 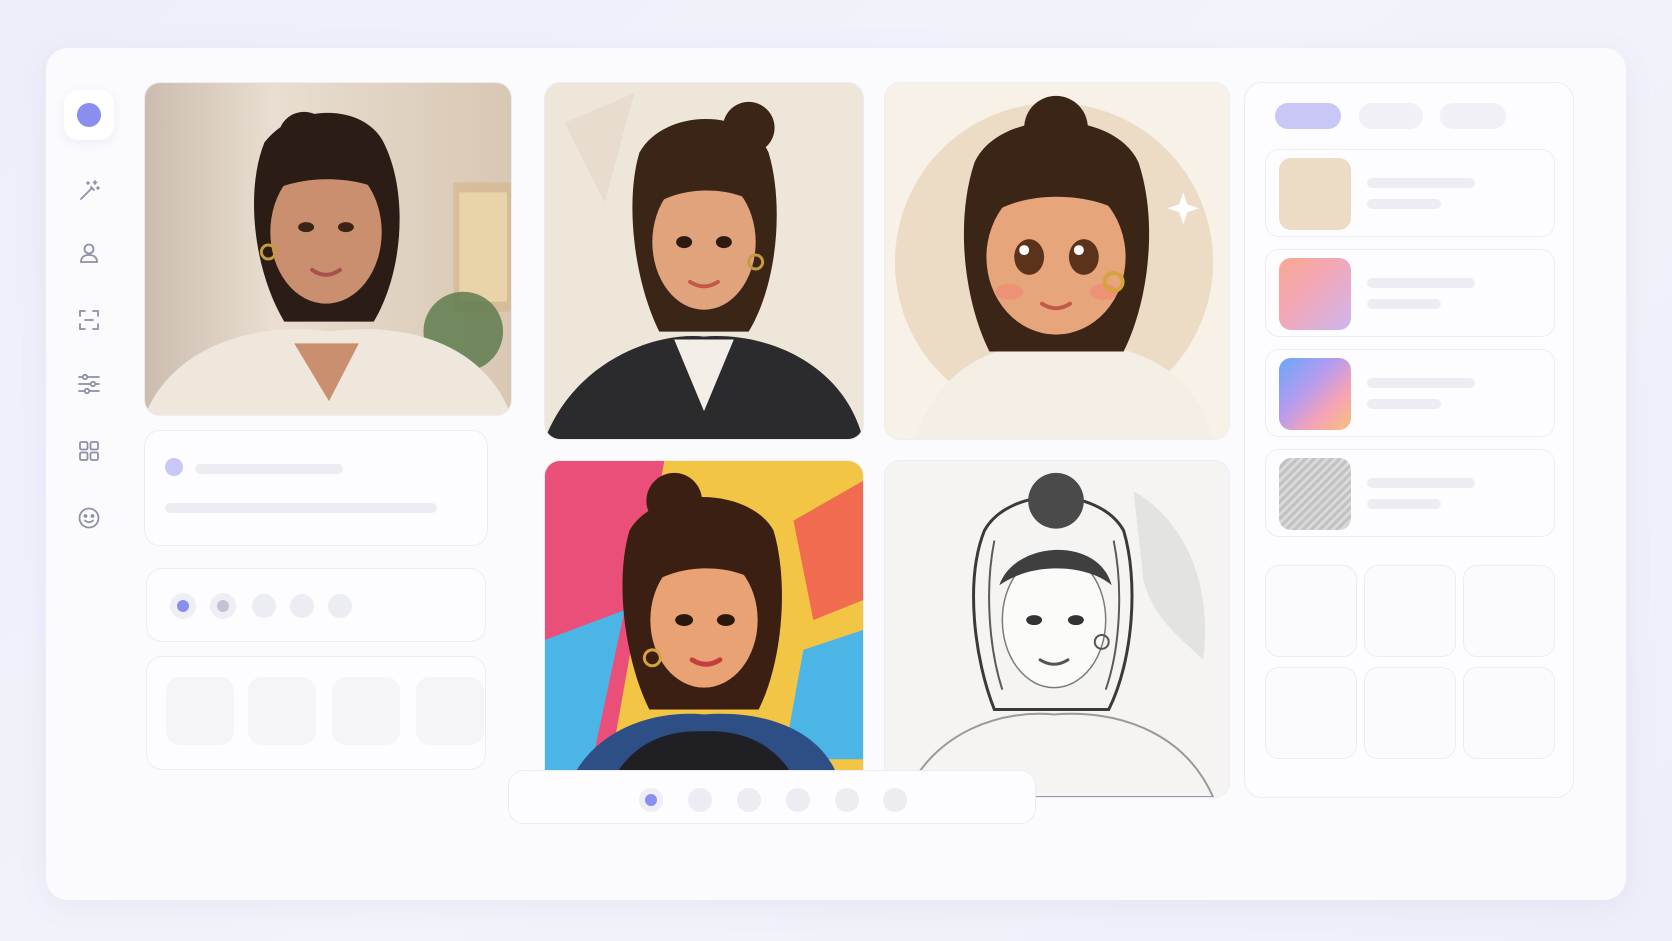 What do you see at coordinates (1410, 193) in the screenshot?
I see `style-item-beige` at bounding box center [1410, 193].